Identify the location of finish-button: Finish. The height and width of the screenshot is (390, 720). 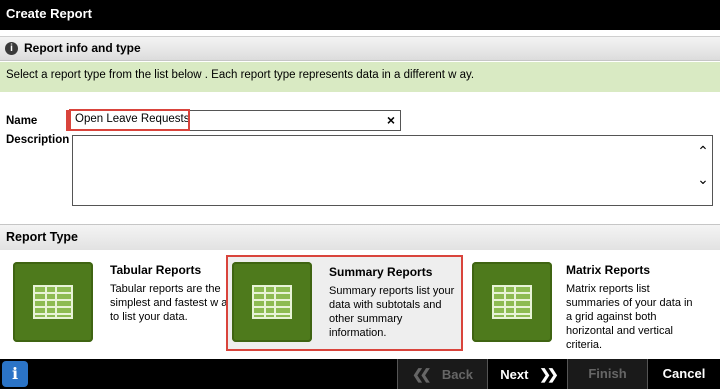
(607, 374).